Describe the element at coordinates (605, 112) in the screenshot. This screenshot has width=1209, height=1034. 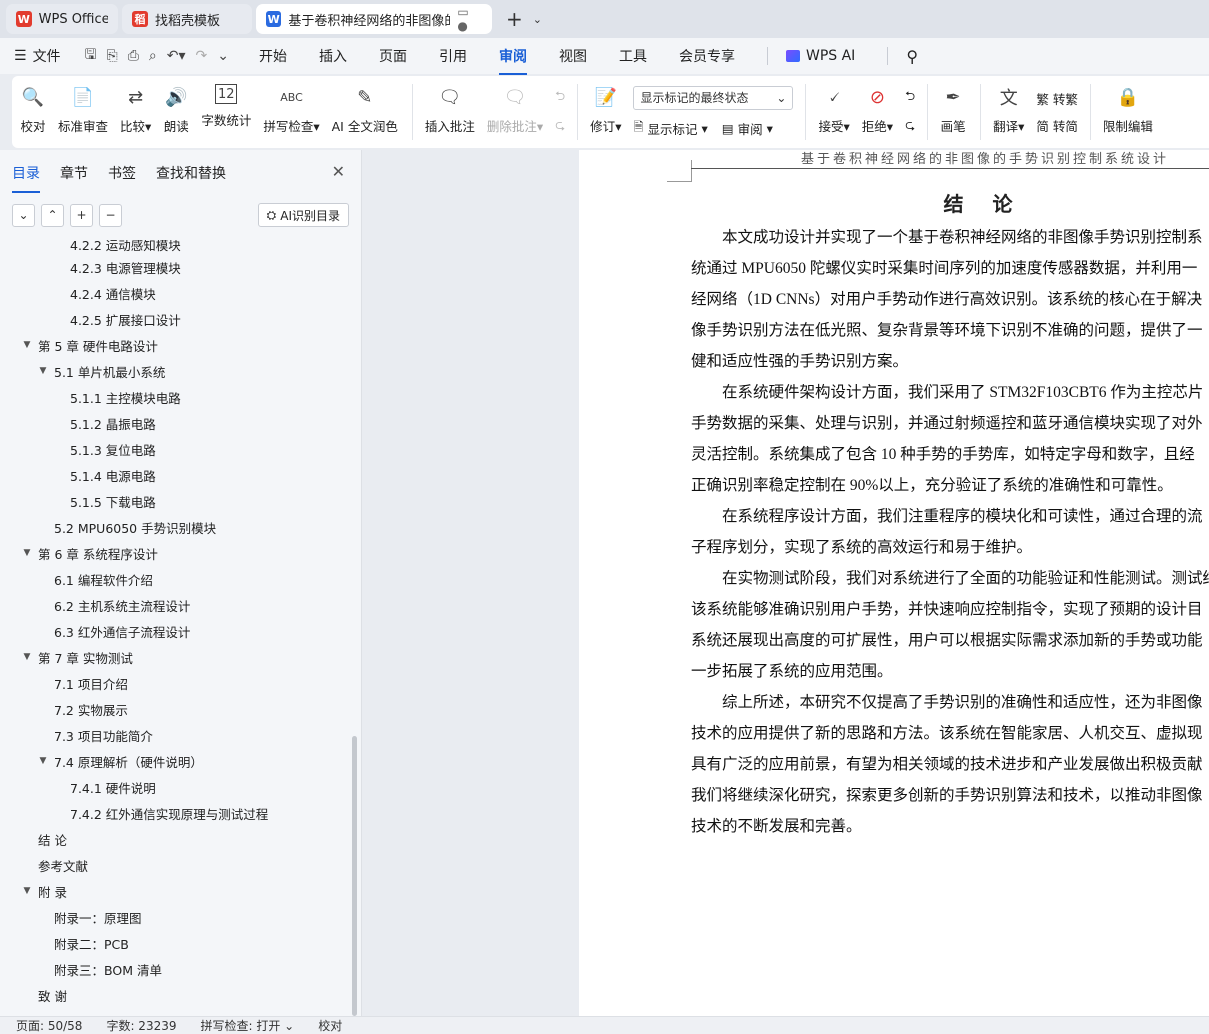
I see `revise-button: 📝 修订▾` at that location.